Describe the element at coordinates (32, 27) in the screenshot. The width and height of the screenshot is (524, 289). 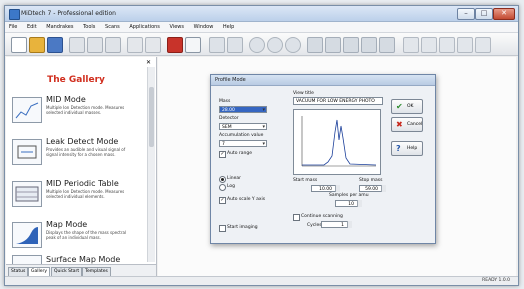
I see `menu-edit: Edit` at that location.